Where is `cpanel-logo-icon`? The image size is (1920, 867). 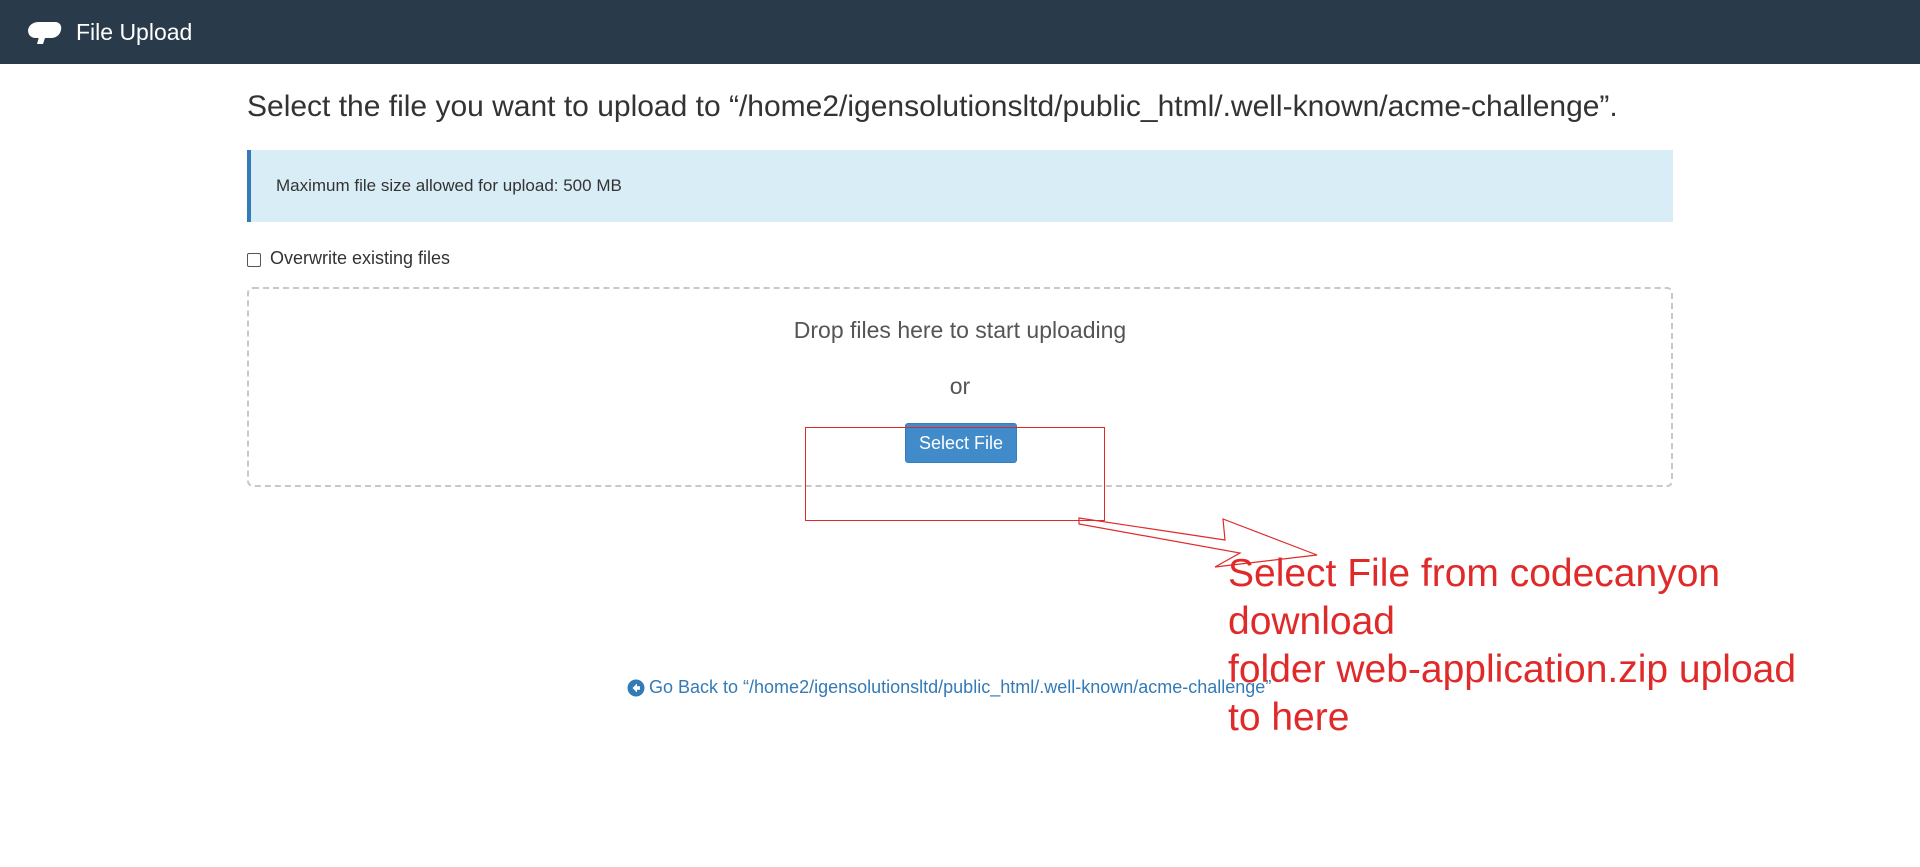 cpanel-logo-icon is located at coordinates (44, 32).